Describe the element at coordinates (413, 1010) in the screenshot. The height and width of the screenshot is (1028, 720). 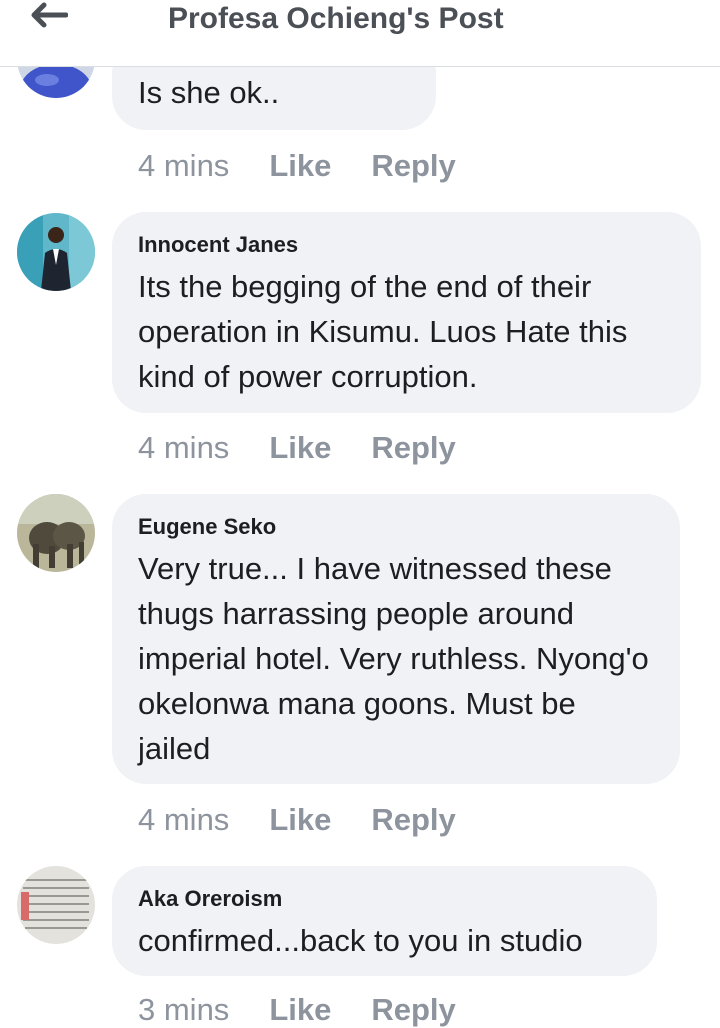
I see `comment-4-reply-button: Reply` at that location.